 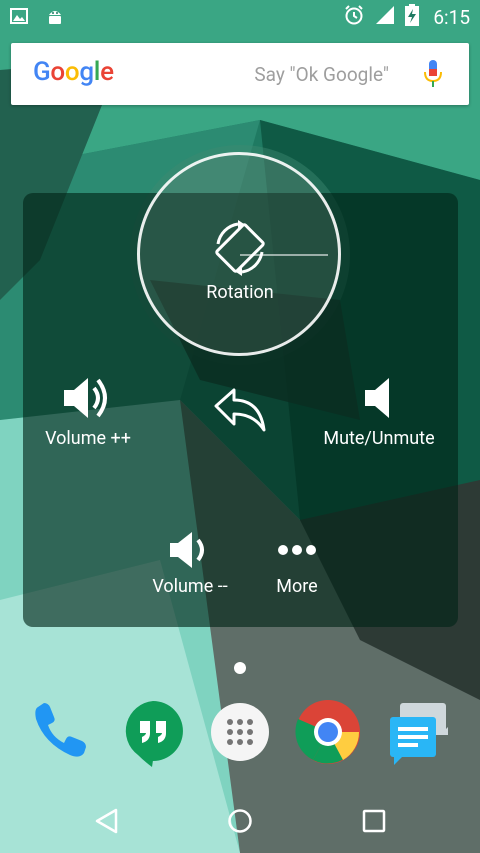 What do you see at coordinates (240, 251) in the screenshot?
I see `screen-rotation-icon` at bounding box center [240, 251].